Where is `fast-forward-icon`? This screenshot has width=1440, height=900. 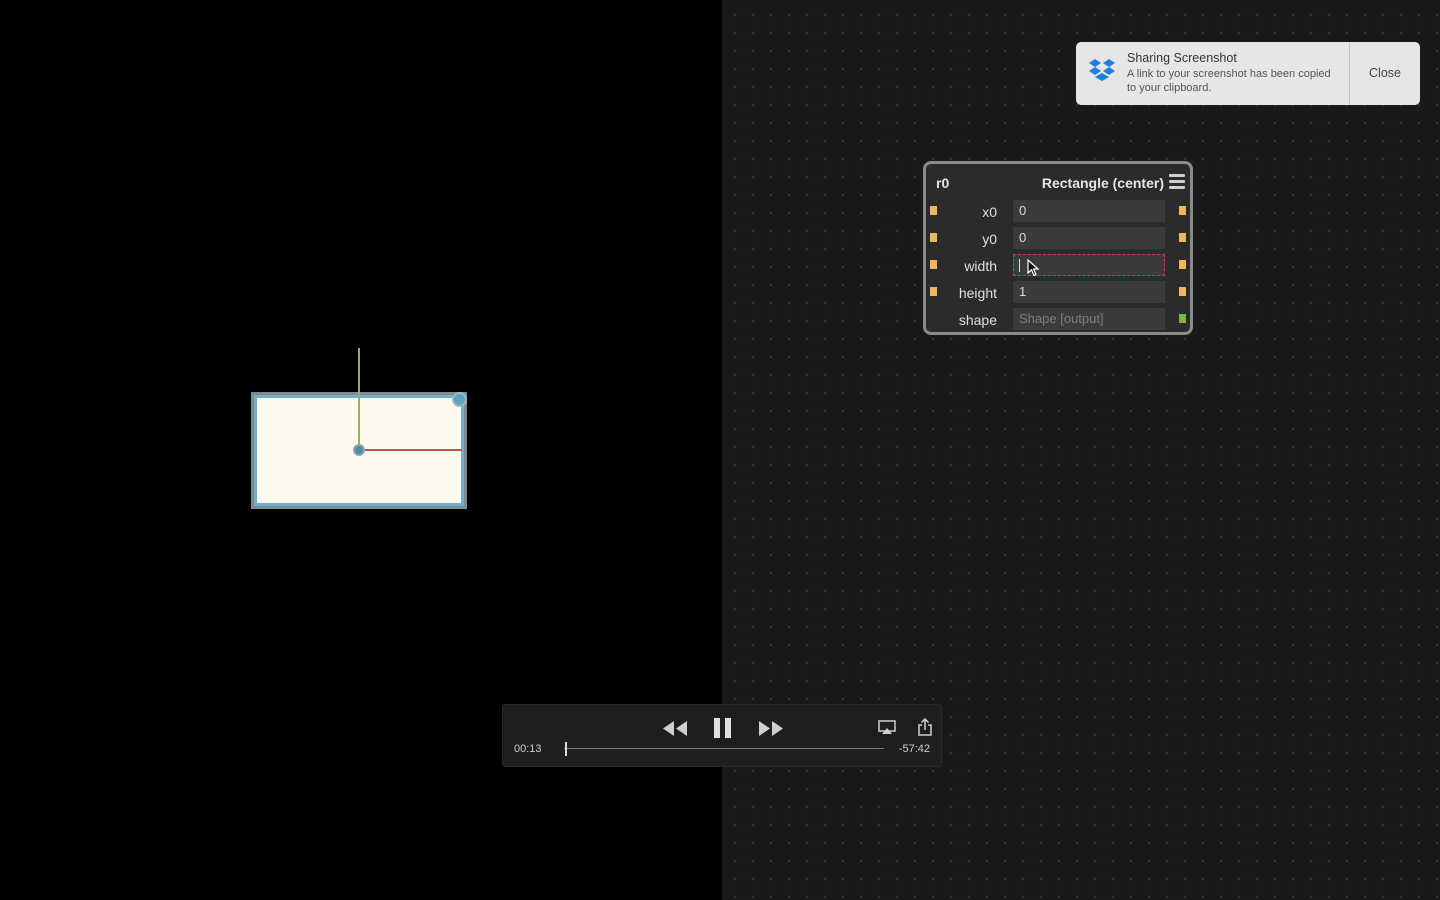 fast-forward-icon is located at coordinates (771, 728).